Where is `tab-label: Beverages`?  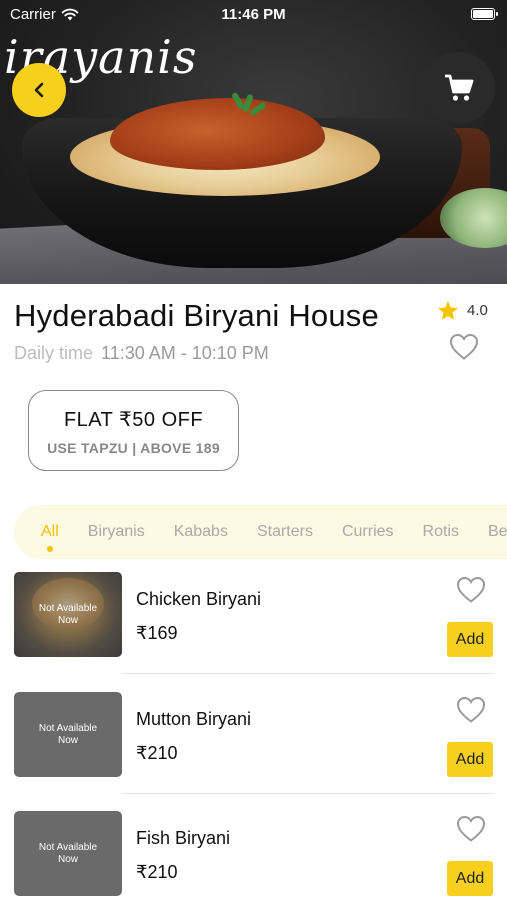
tab-label: Beverages is located at coordinates (497, 531).